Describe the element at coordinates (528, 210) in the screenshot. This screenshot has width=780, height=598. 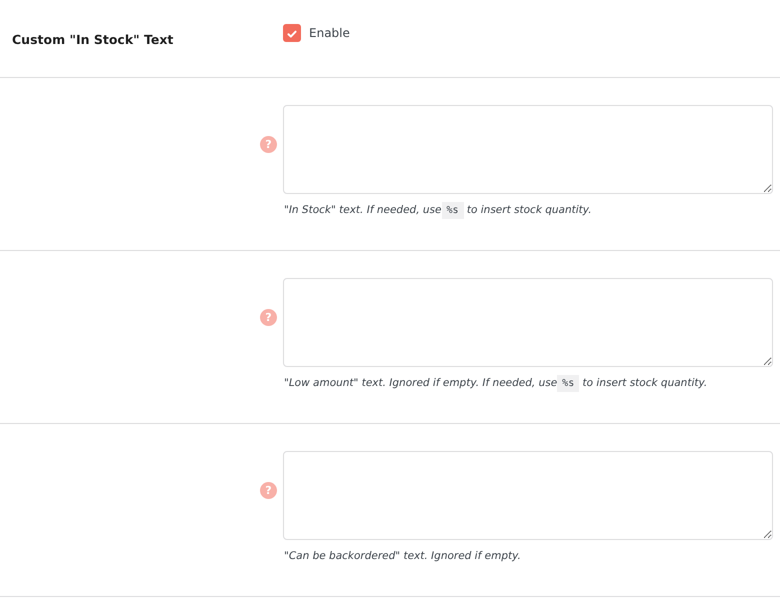
I see `field-description: "In Stock" text. If needed, use %s to insert stock quantity.` at that location.